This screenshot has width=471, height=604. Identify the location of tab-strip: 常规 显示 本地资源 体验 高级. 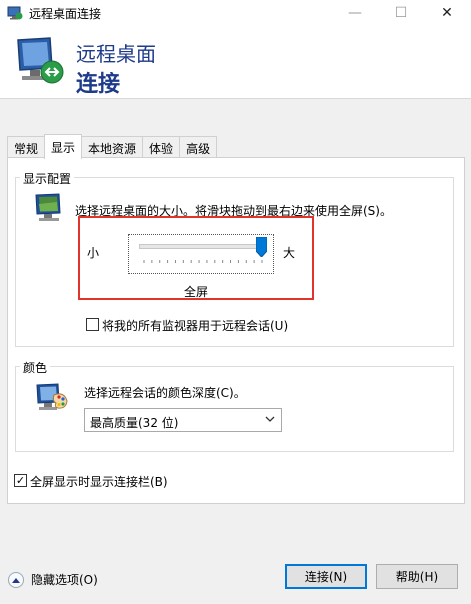
(112, 146).